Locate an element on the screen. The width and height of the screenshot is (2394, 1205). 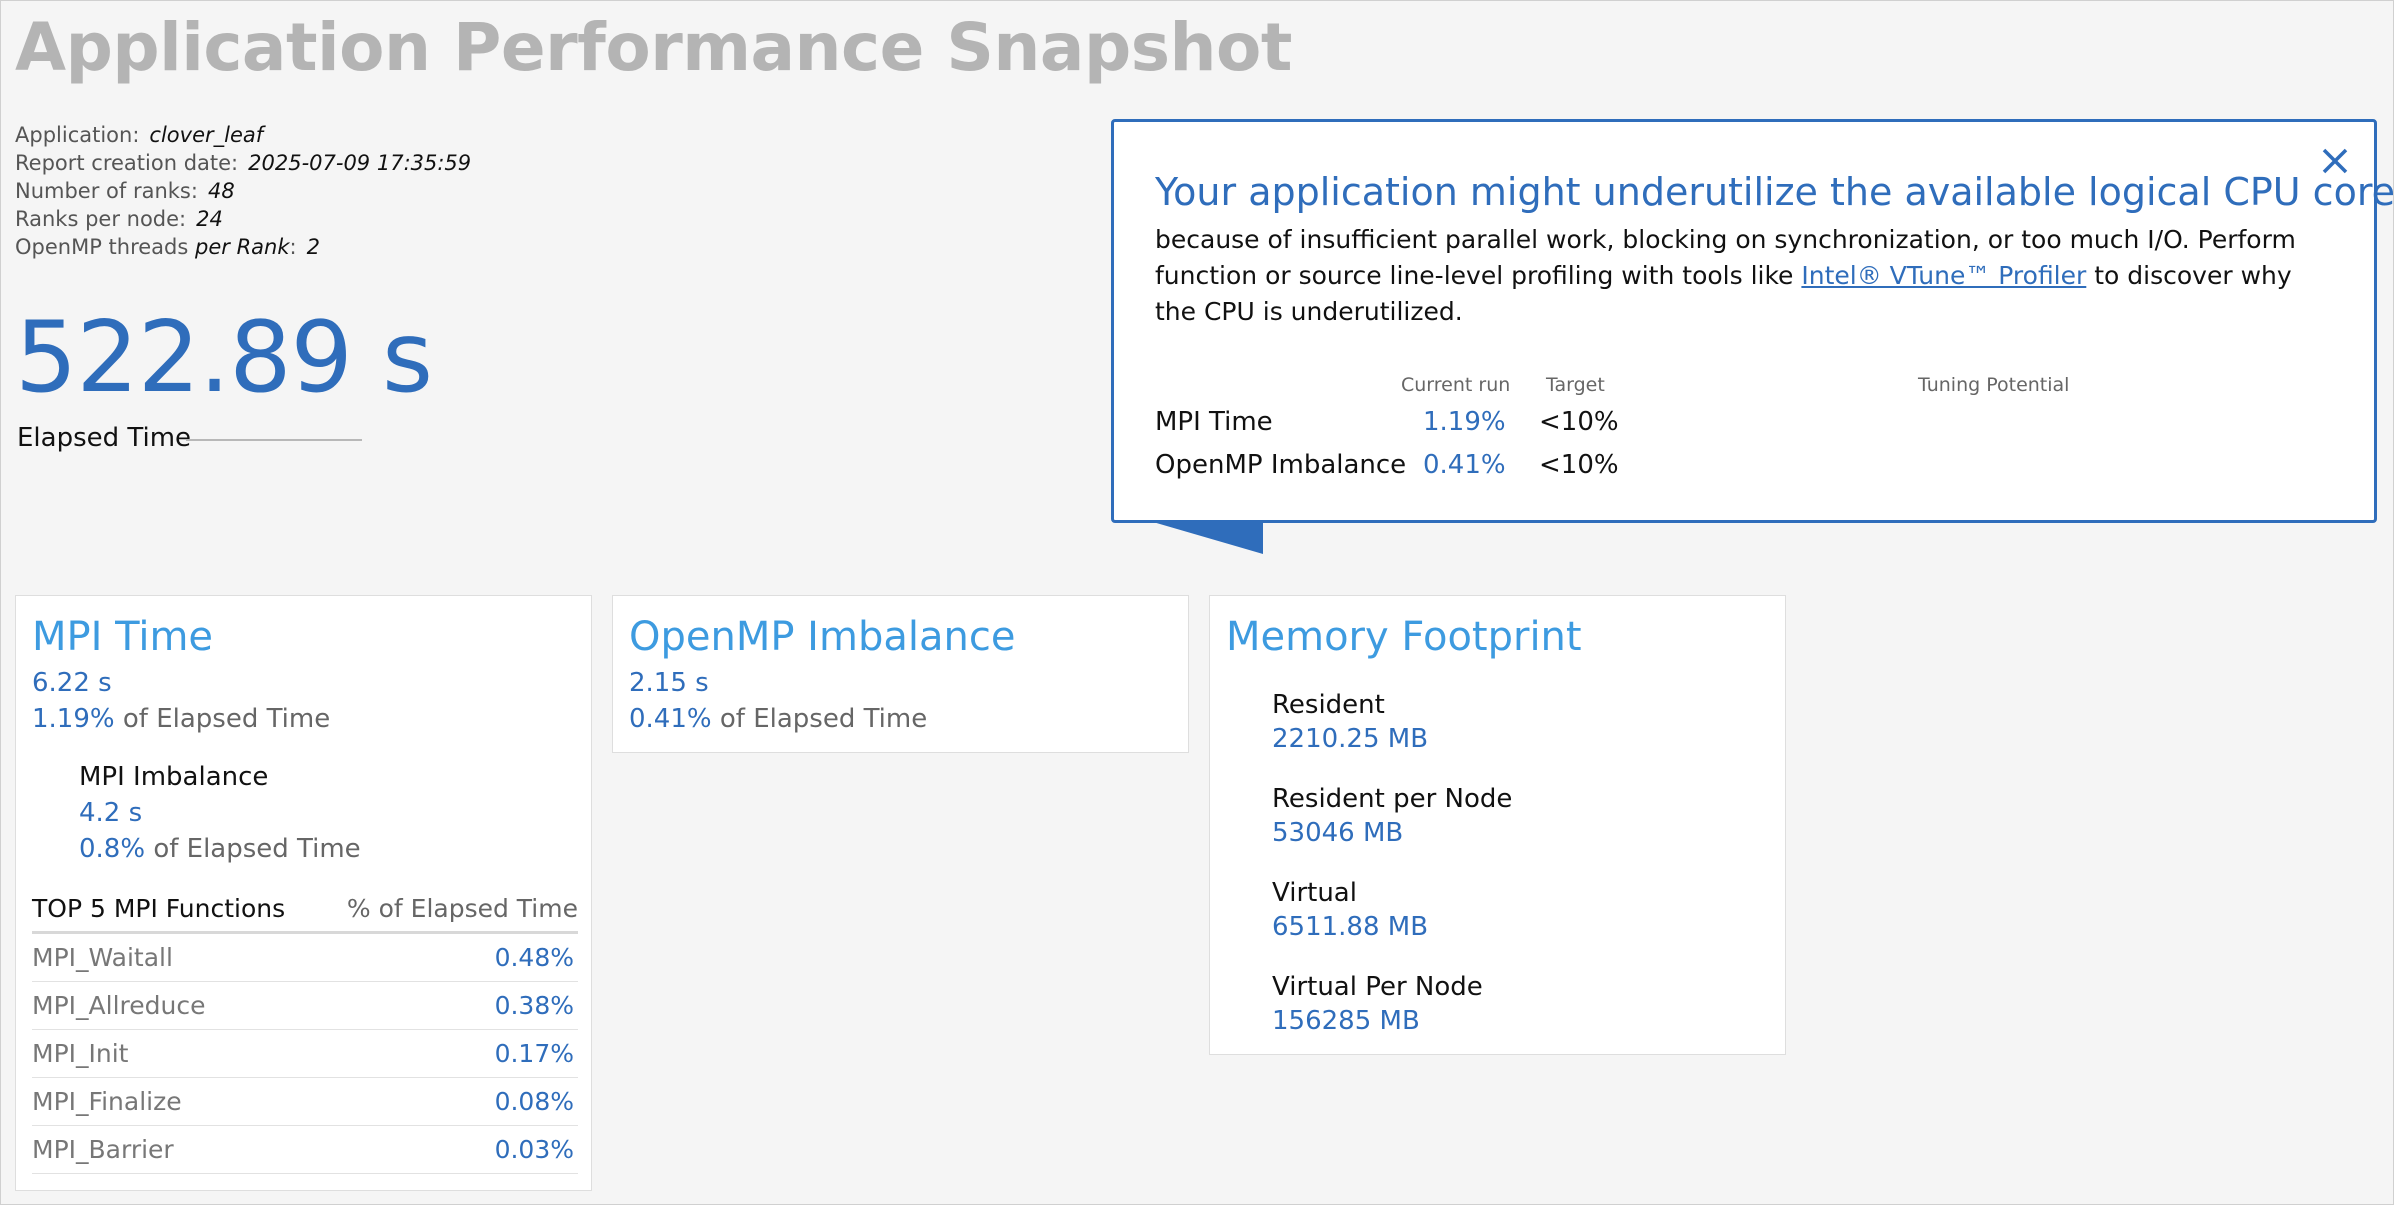
row-omp-imbalance-target: <10% is located at coordinates (1579, 465).